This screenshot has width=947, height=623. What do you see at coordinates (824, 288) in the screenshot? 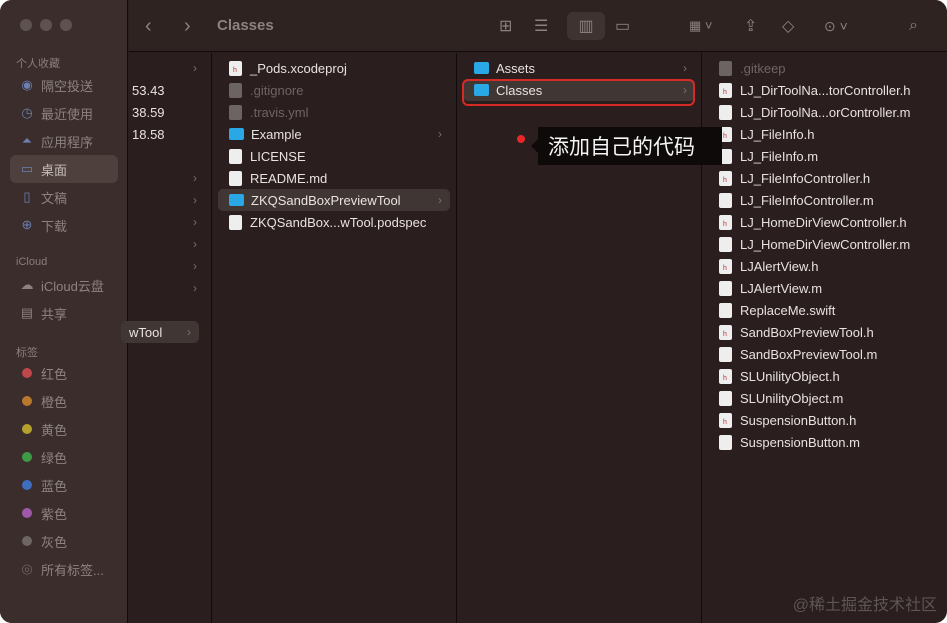
I see `list-item: LJAlertView.m` at bounding box center [824, 288].